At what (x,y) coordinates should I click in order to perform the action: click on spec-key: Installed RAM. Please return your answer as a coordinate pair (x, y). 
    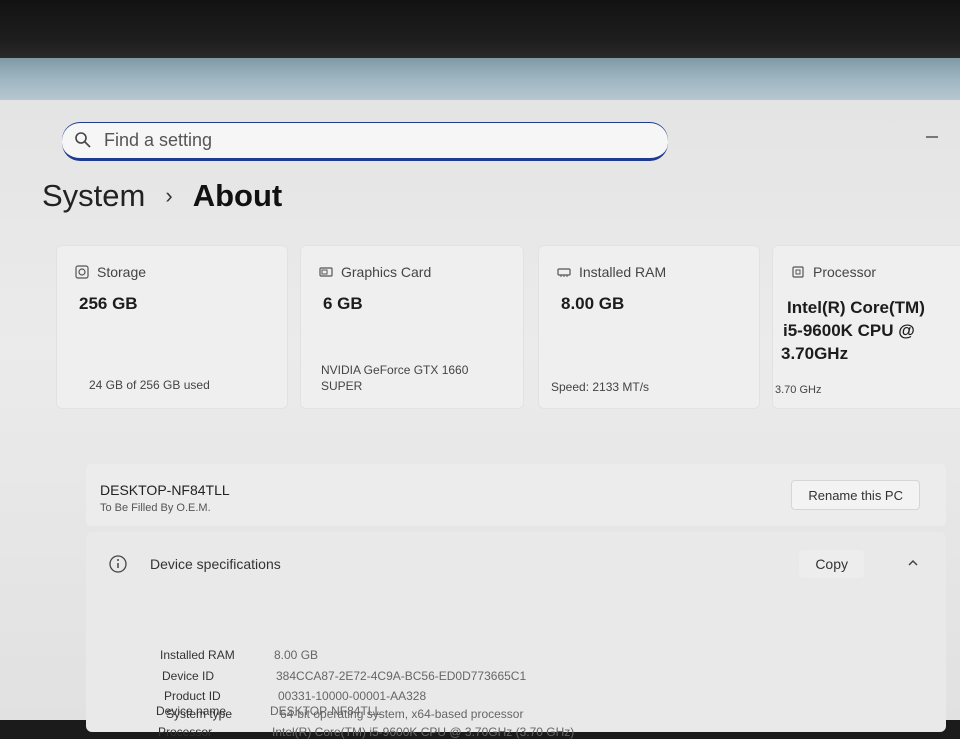
    Looking at the image, I should click on (197, 655).